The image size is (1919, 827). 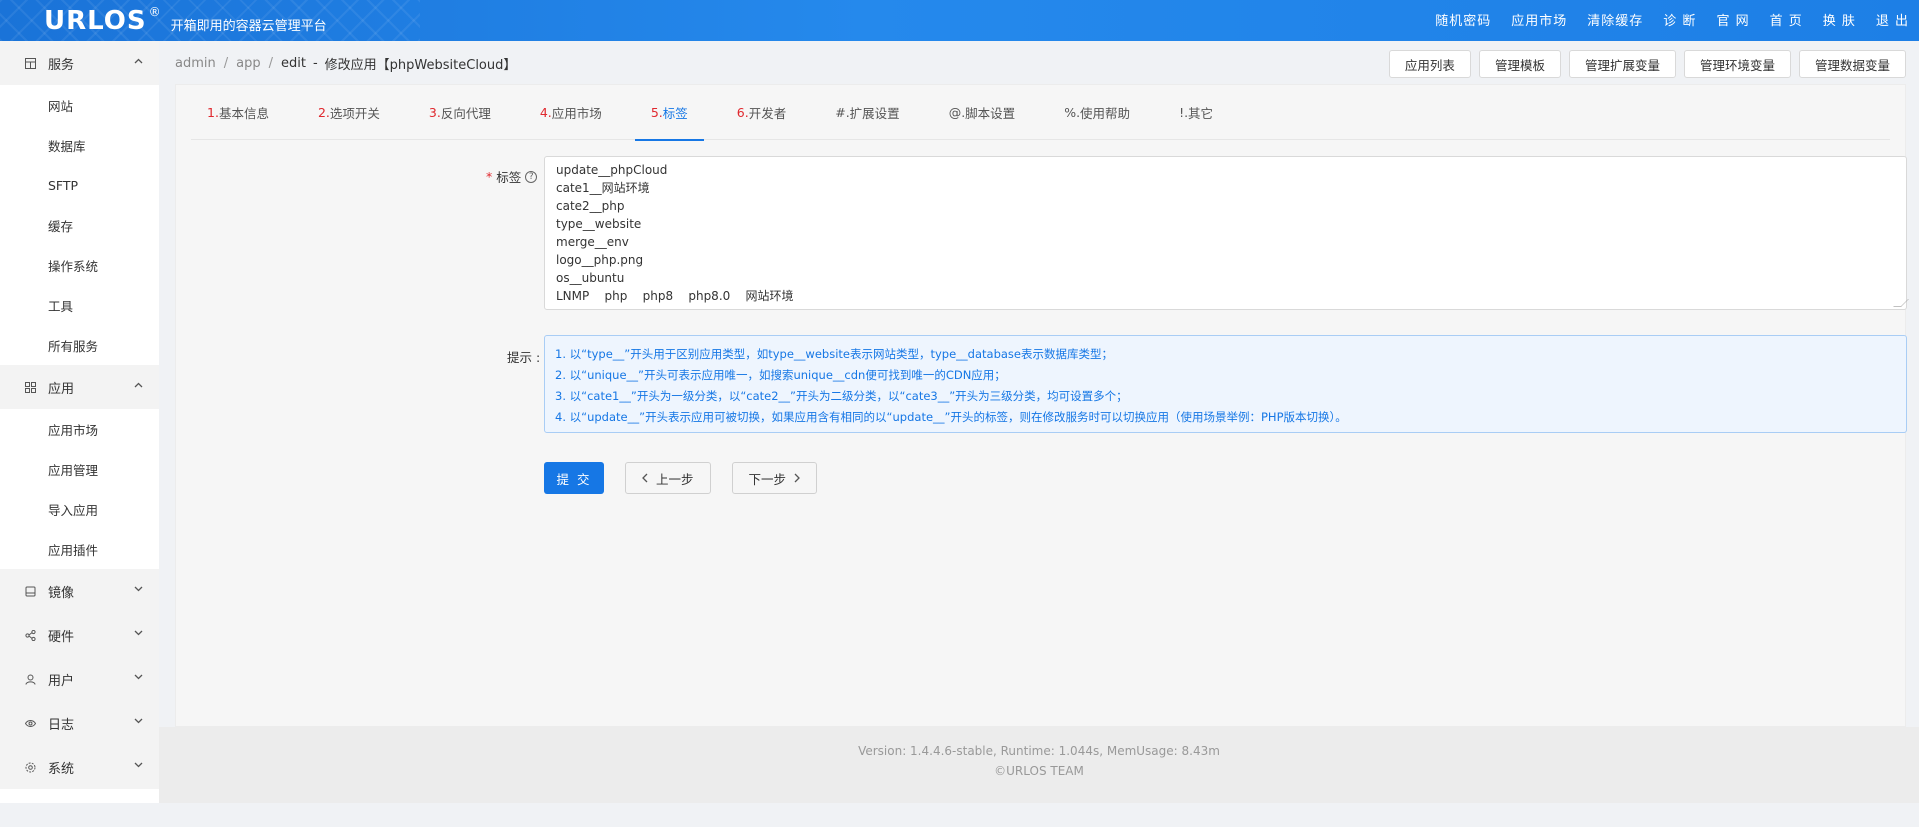 I want to click on nav-skin: 换 肤, so click(x=1839, y=19).